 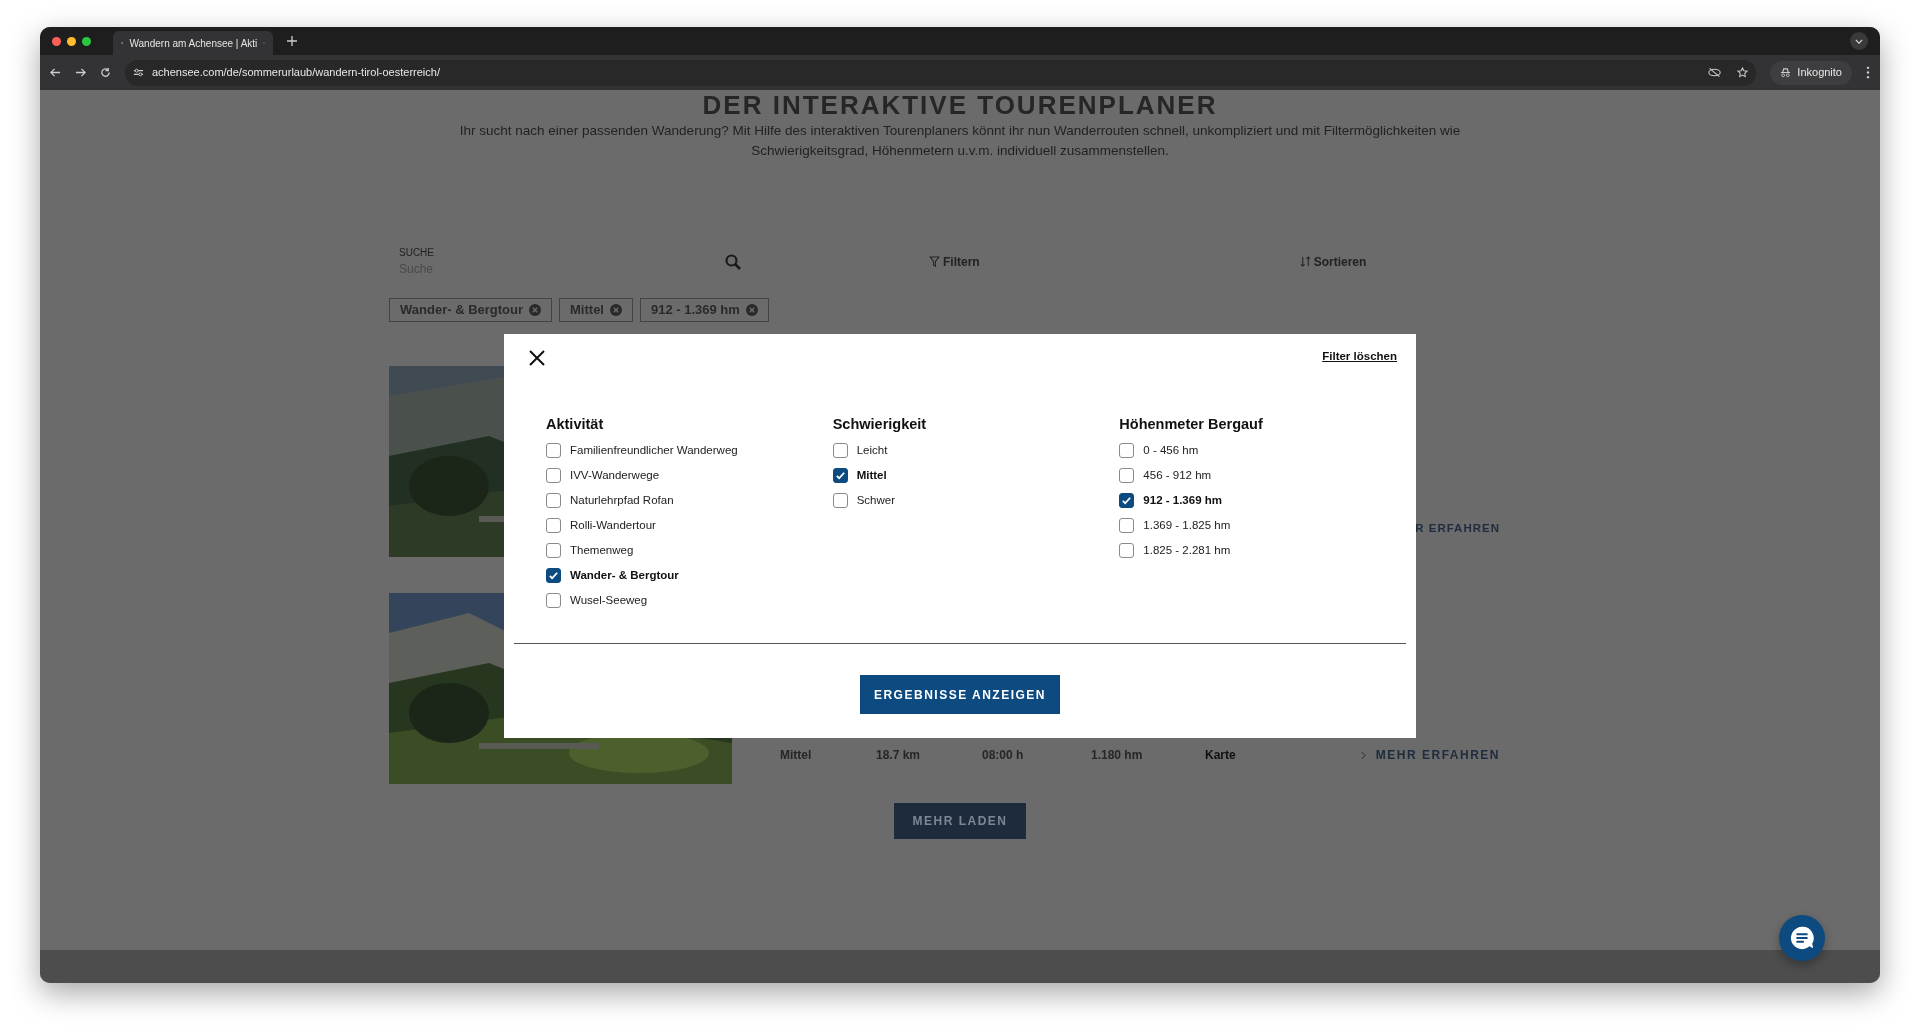 What do you see at coordinates (1003, 755) in the screenshot?
I see `duration-text: 08:00 h` at bounding box center [1003, 755].